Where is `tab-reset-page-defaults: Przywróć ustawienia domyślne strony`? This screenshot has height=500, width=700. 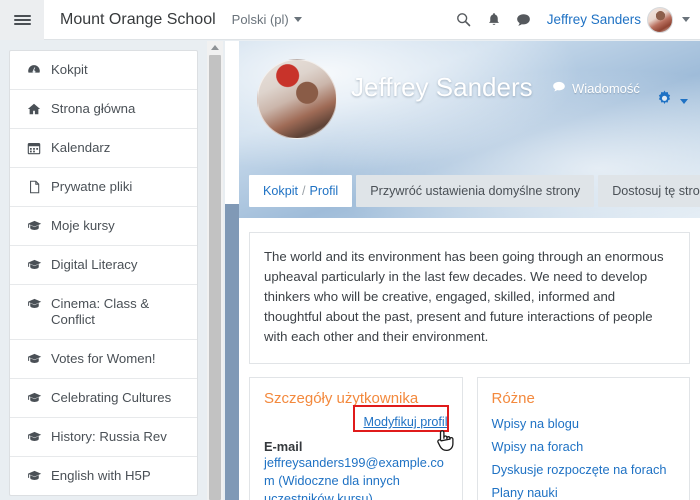 tab-reset-page-defaults: Przywróć ustawienia domyślne strony is located at coordinates (475, 191).